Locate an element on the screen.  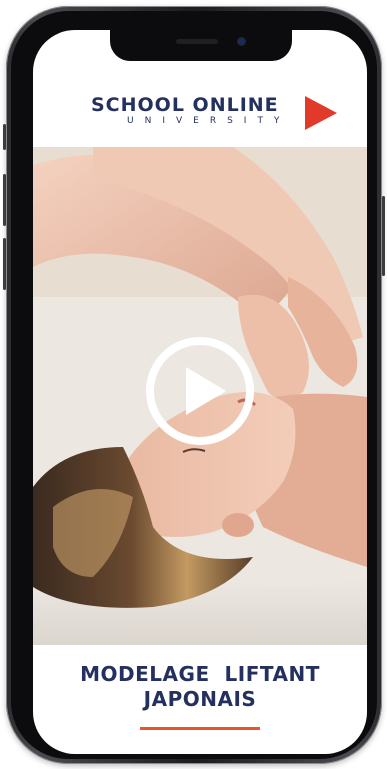
play-triangle-icon is located at coordinates (321, 113).